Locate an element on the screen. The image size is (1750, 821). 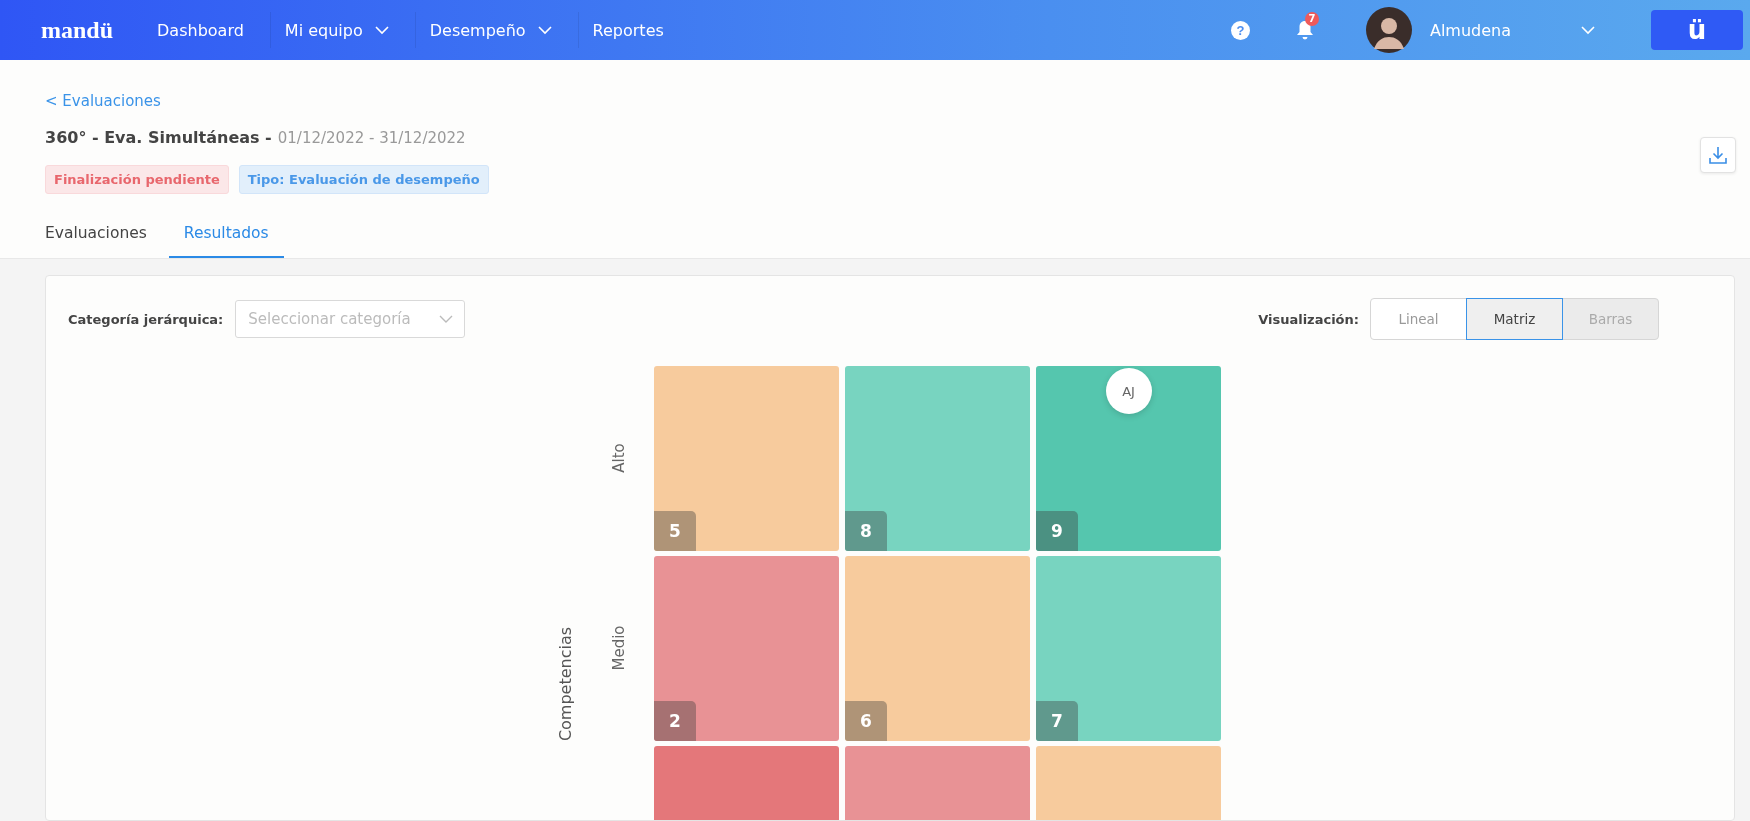
nav-link: Desempeño is located at coordinates (497, 30).